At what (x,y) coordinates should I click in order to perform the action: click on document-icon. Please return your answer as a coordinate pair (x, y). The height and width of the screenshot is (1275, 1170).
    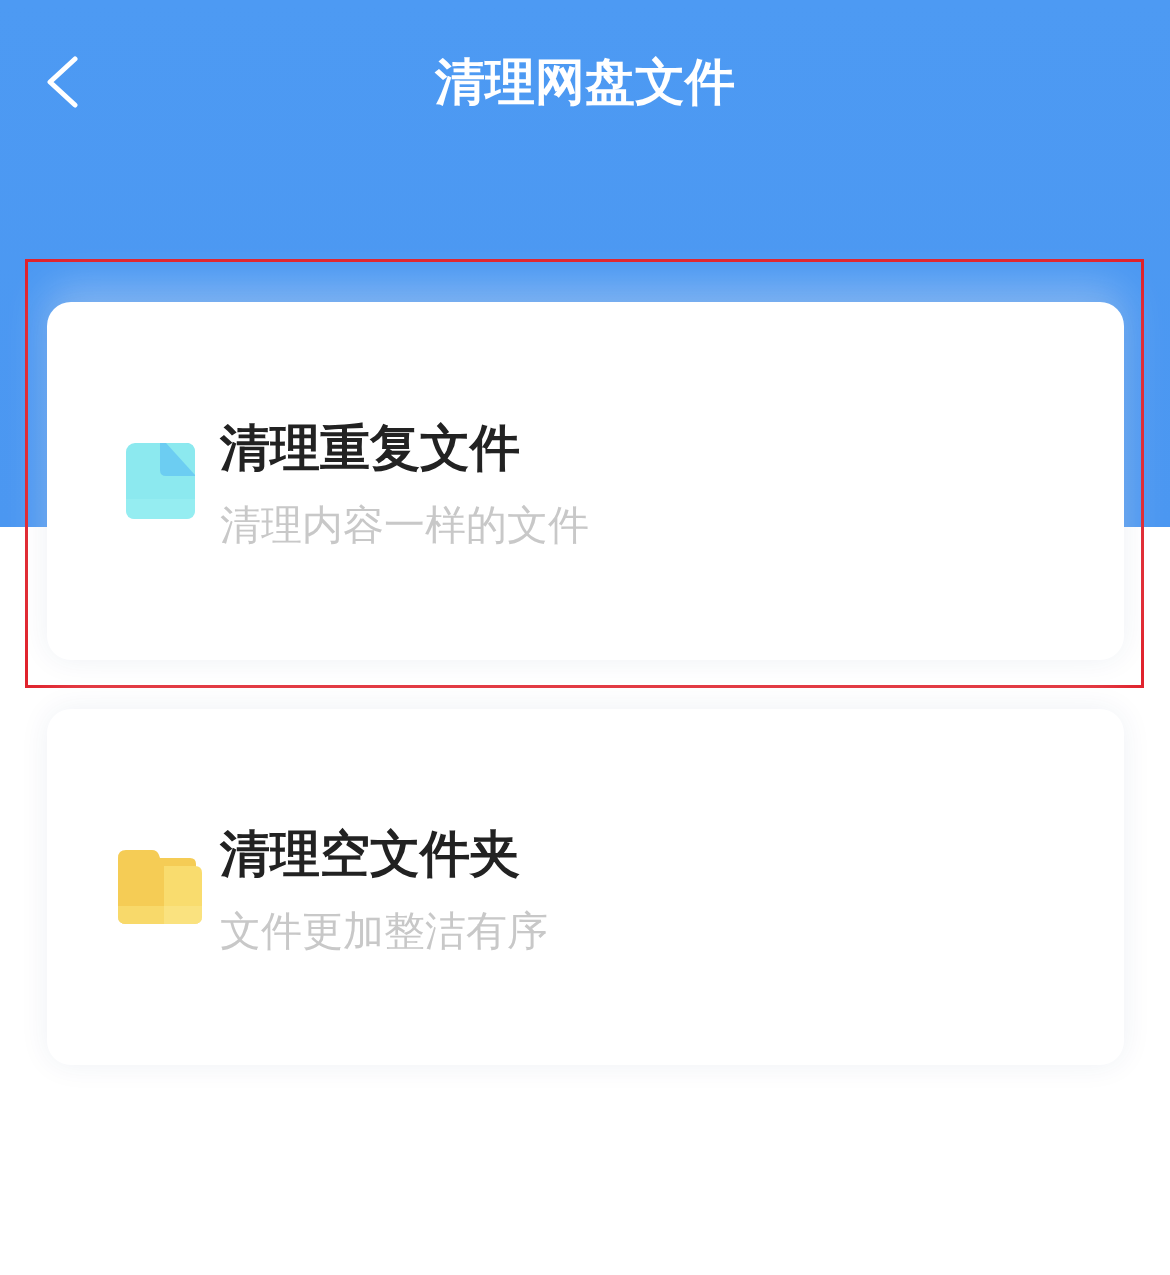
    Looking at the image, I should click on (160, 481).